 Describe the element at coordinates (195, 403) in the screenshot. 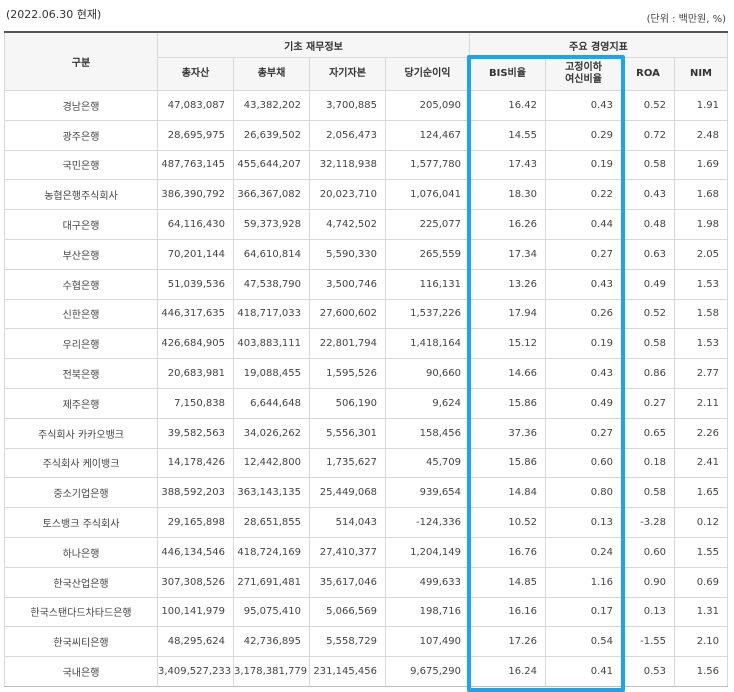

I see `total-assets-cell: 7,150,838` at that location.